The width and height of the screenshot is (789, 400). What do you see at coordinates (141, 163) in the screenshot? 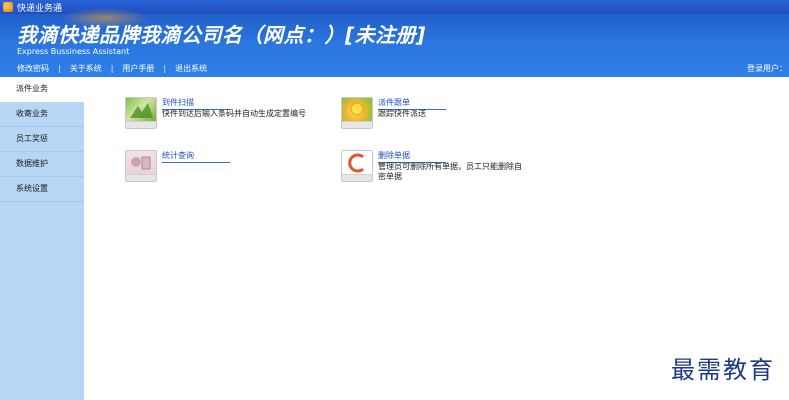
I see `stats-icon-graphic` at bounding box center [141, 163].